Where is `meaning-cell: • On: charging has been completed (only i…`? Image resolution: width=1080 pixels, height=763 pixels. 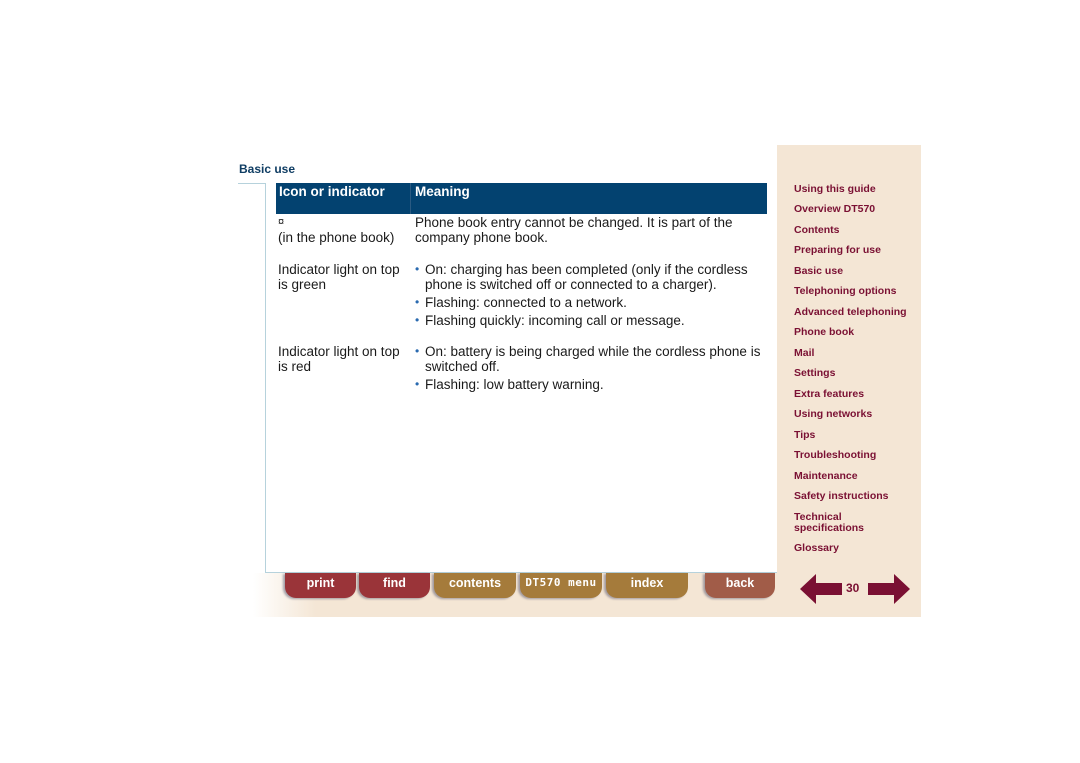 meaning-cell: • On: charging has been completed (only i… is located at coordinates (595, 296).